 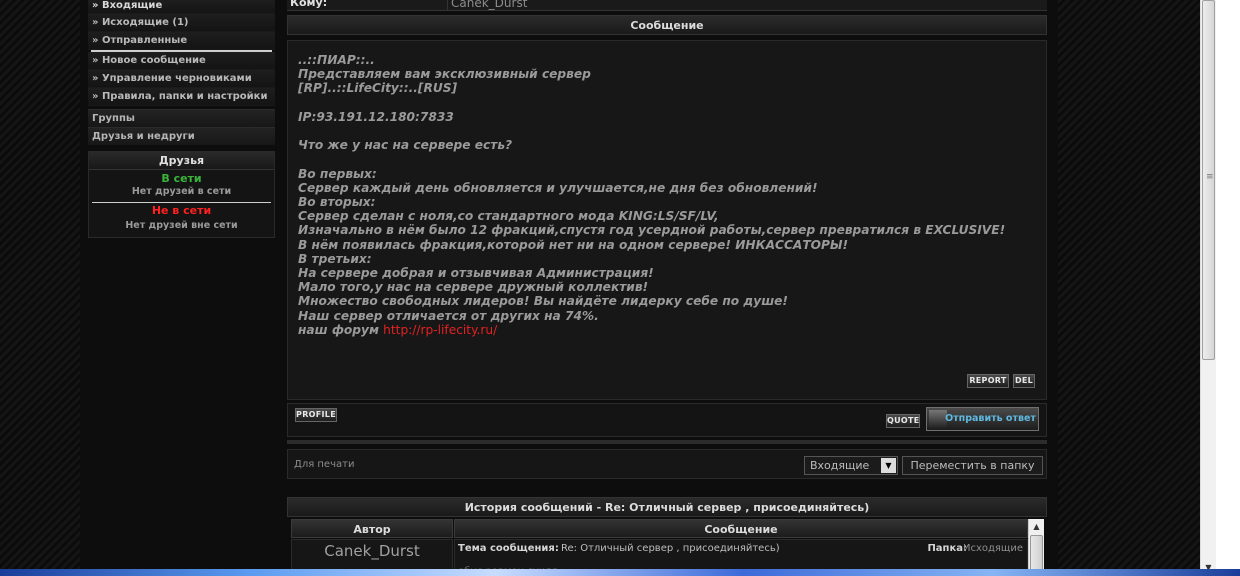 I want to click on sidebar-item-sent: » Отправленные, so click(x=181, y=41).